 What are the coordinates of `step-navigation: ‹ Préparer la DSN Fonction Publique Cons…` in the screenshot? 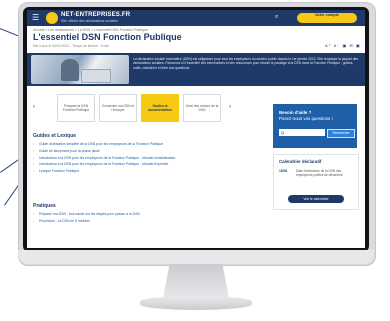 It's located at (146, 108).